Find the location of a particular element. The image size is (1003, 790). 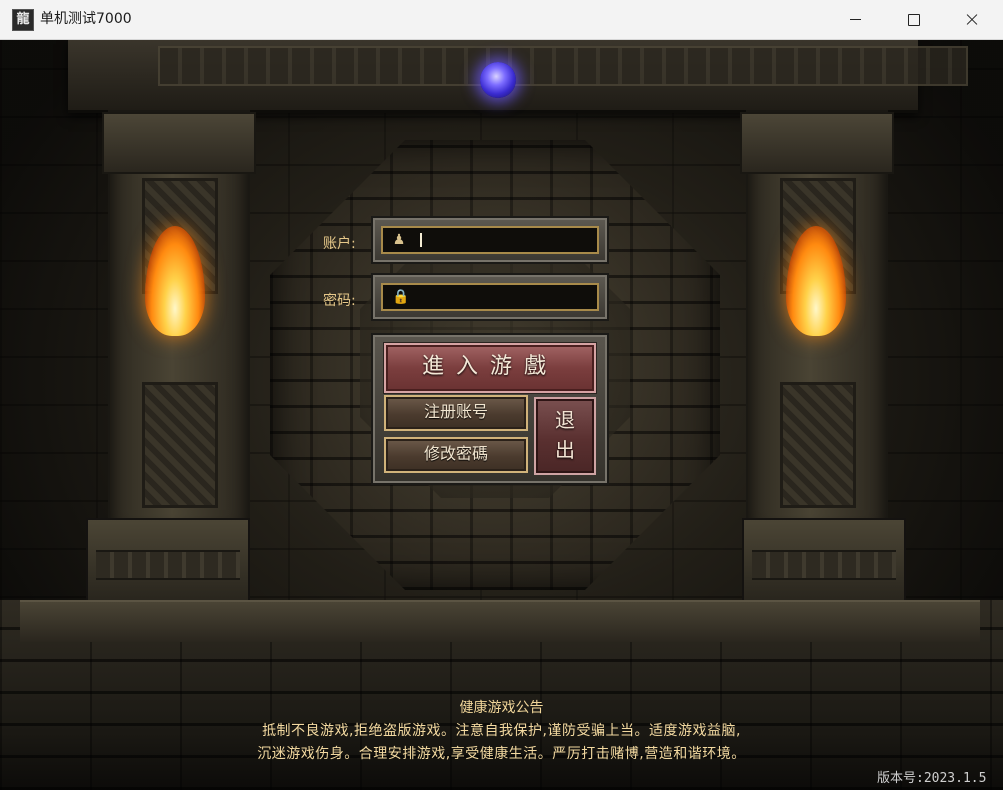

password-input is located at coordinates (490, 297).